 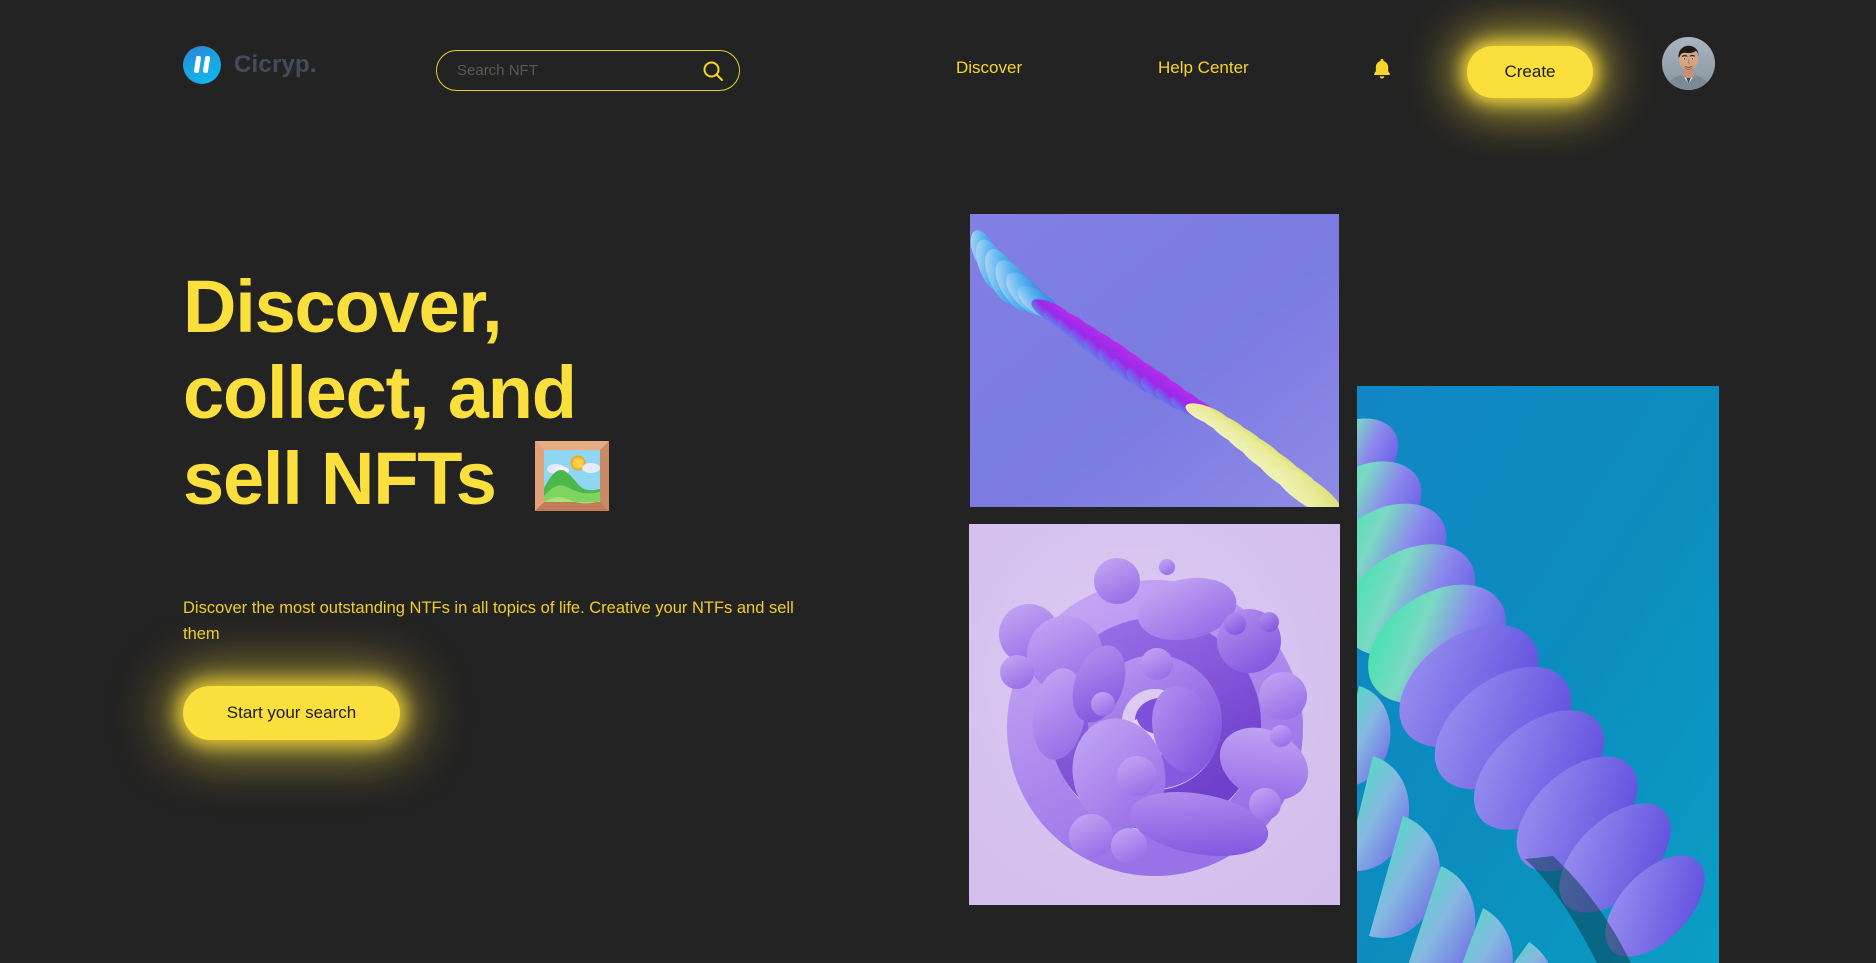 What do you see at coordinates (572, 485) in the screenshot?
I see `framed-picture-emoji` at bounding box center [572, 485].